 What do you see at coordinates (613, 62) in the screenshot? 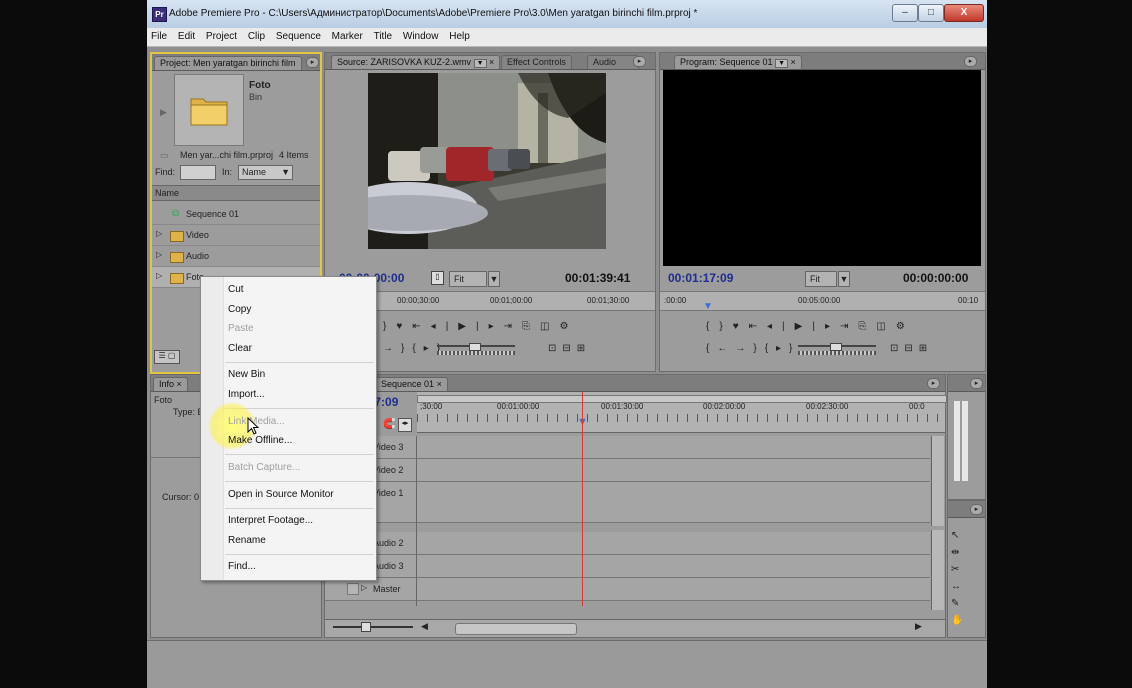
I see `tab-audio-mixer: Audio` at bounding box center [613, 62].